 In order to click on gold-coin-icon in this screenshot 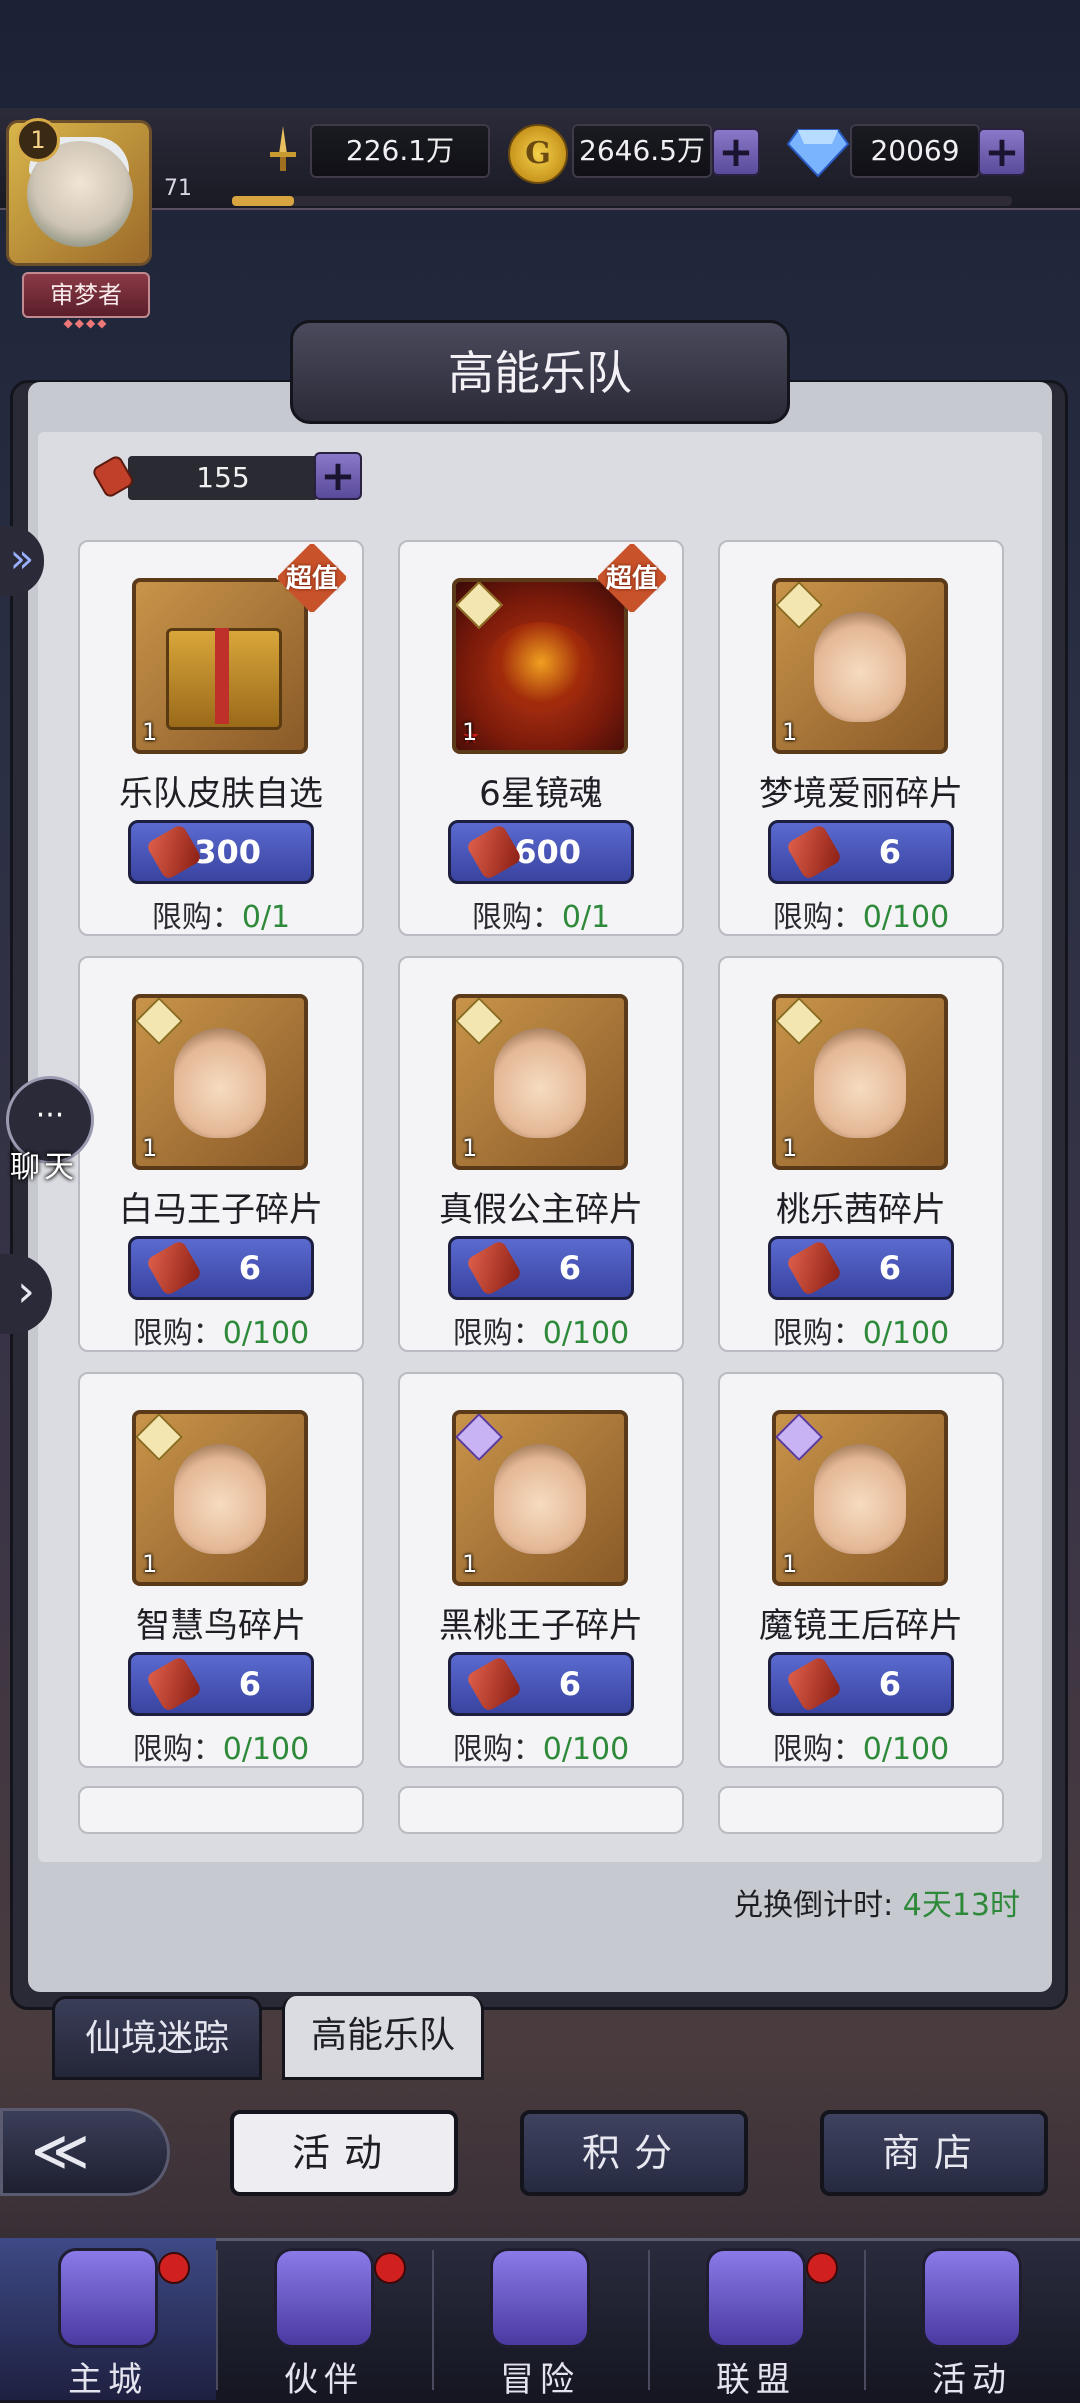, I will do `click(538, 154)`.